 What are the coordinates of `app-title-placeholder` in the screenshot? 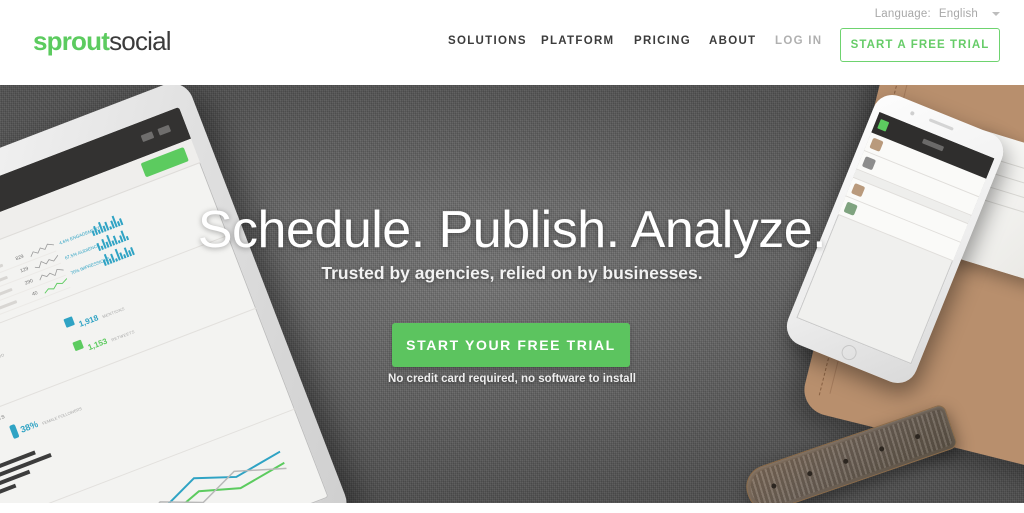 It's located at (933, 145).